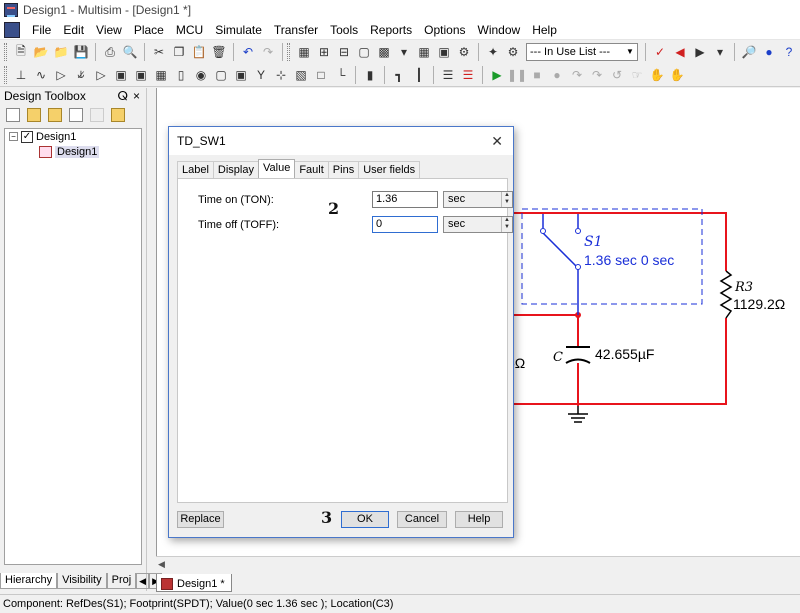 The width and height of the screenshot is (800, 613). What do you see at coordinates (235, 169) in the screenshot?
I see `tab-display: Display` at bounding box center [235, 169].